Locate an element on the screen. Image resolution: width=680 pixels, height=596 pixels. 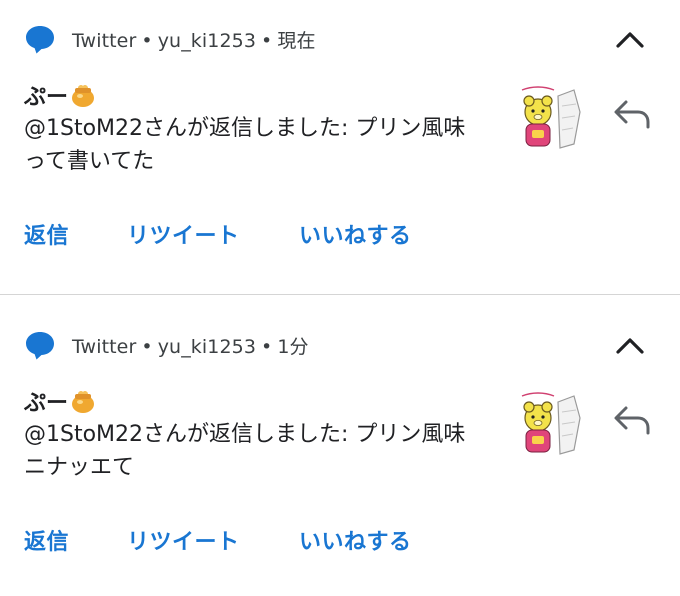
notification-header: Twitter • yu_ki1253 • 現在 is located at coordinates (194, 39).